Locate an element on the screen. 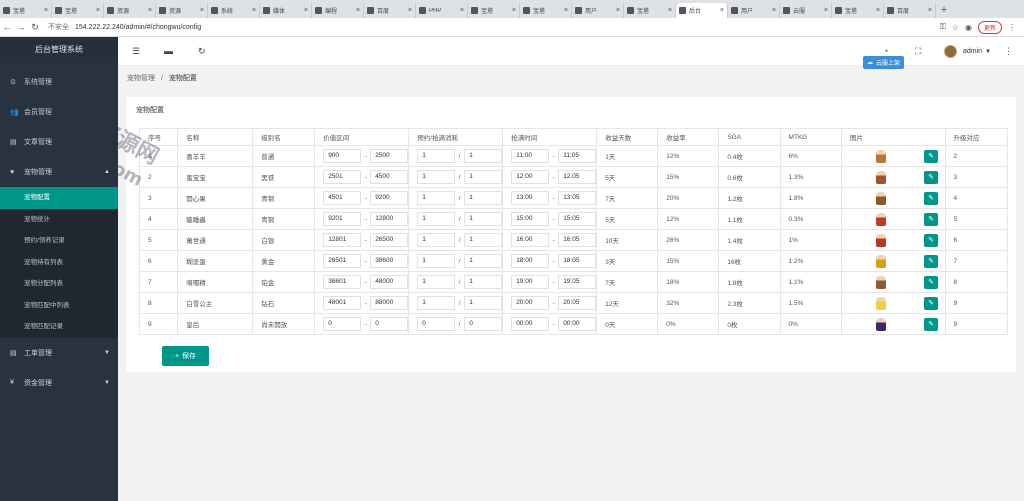 The height and width of the screenshot is (501, 1024). theme-icon: ◔ is located at coordinates (885, 51).